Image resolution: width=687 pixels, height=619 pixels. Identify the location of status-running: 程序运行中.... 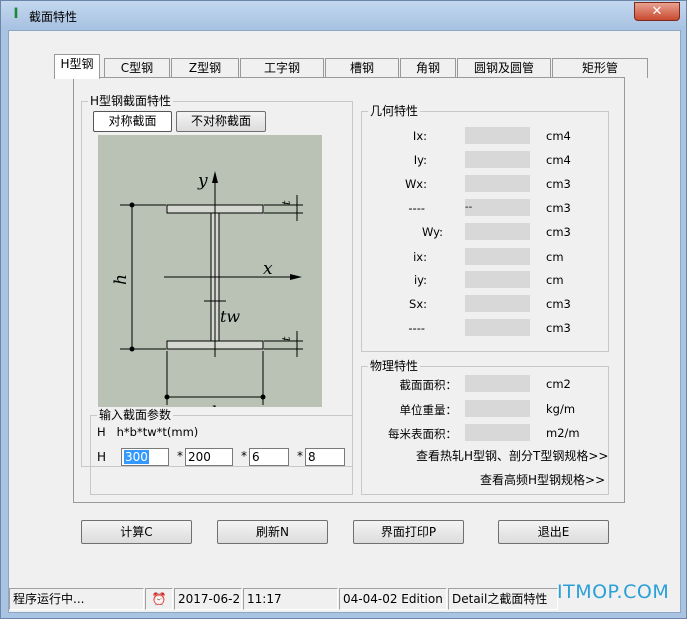
(76, 599).